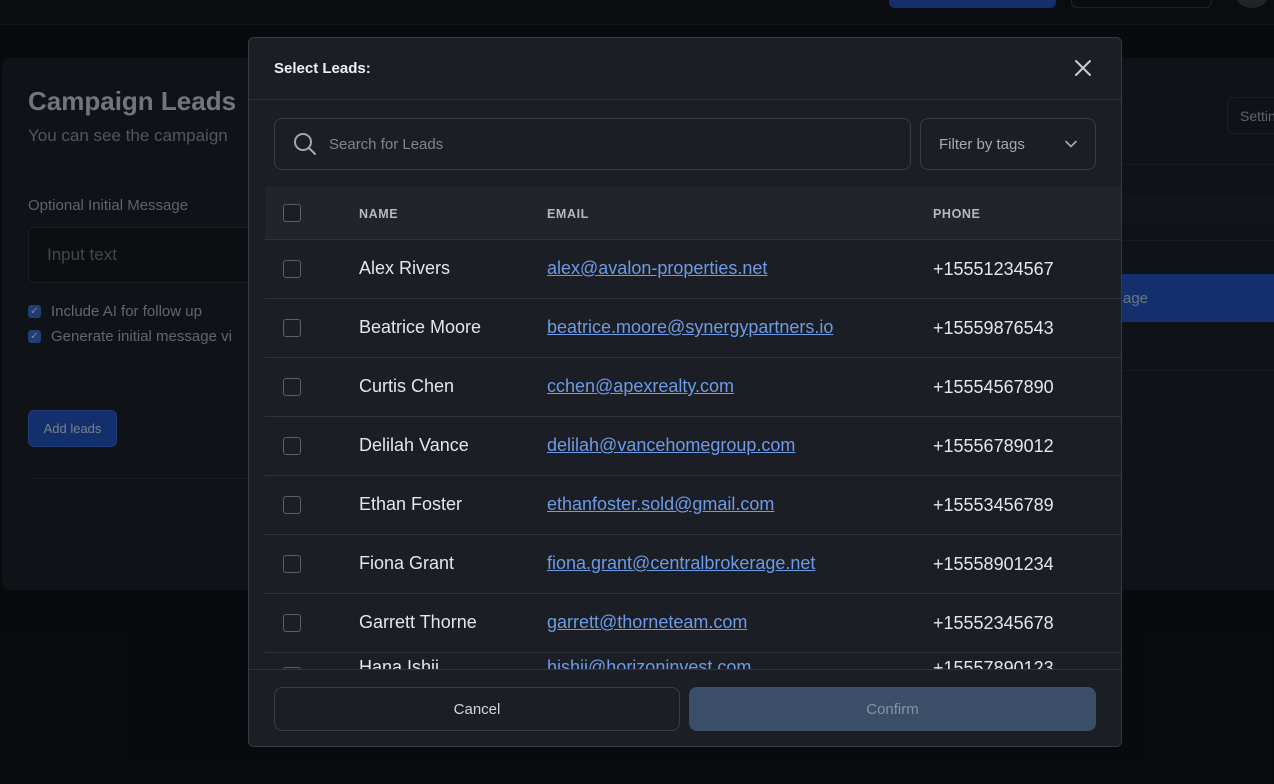  Describe the element at coordinates (649, 663) in the screenshot. I see `lead-email-link: hishii@horizoninvest.com` at that location.